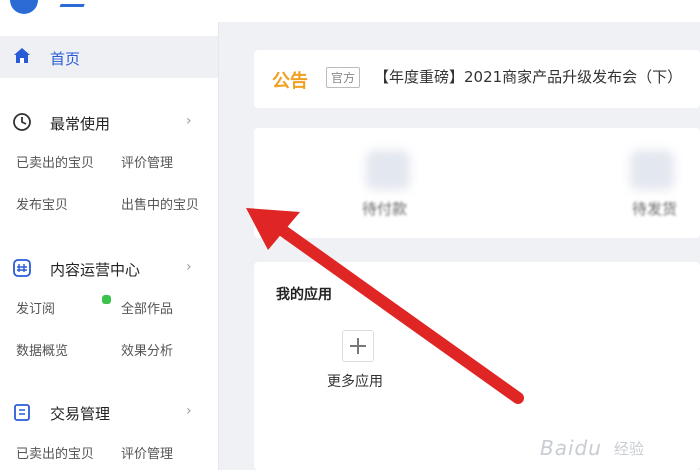 The height and width of the screenshot is (470, 700). I want to click on sidebar-link-data-overview: 数据概览, so click(42, 349).